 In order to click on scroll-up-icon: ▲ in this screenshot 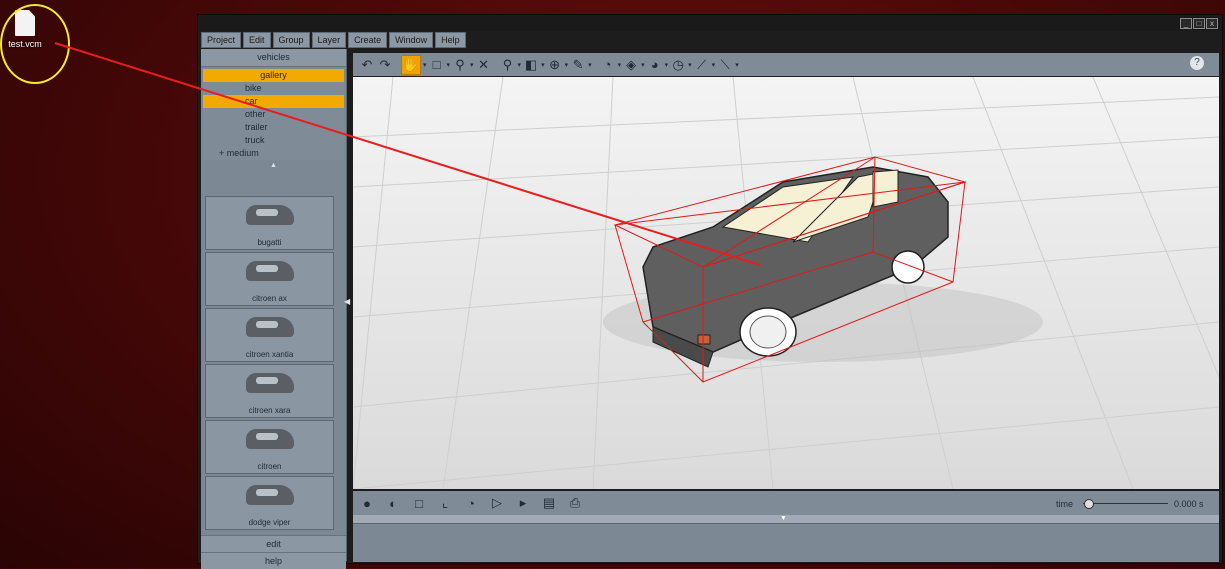, I will do `click(273, 166)`.